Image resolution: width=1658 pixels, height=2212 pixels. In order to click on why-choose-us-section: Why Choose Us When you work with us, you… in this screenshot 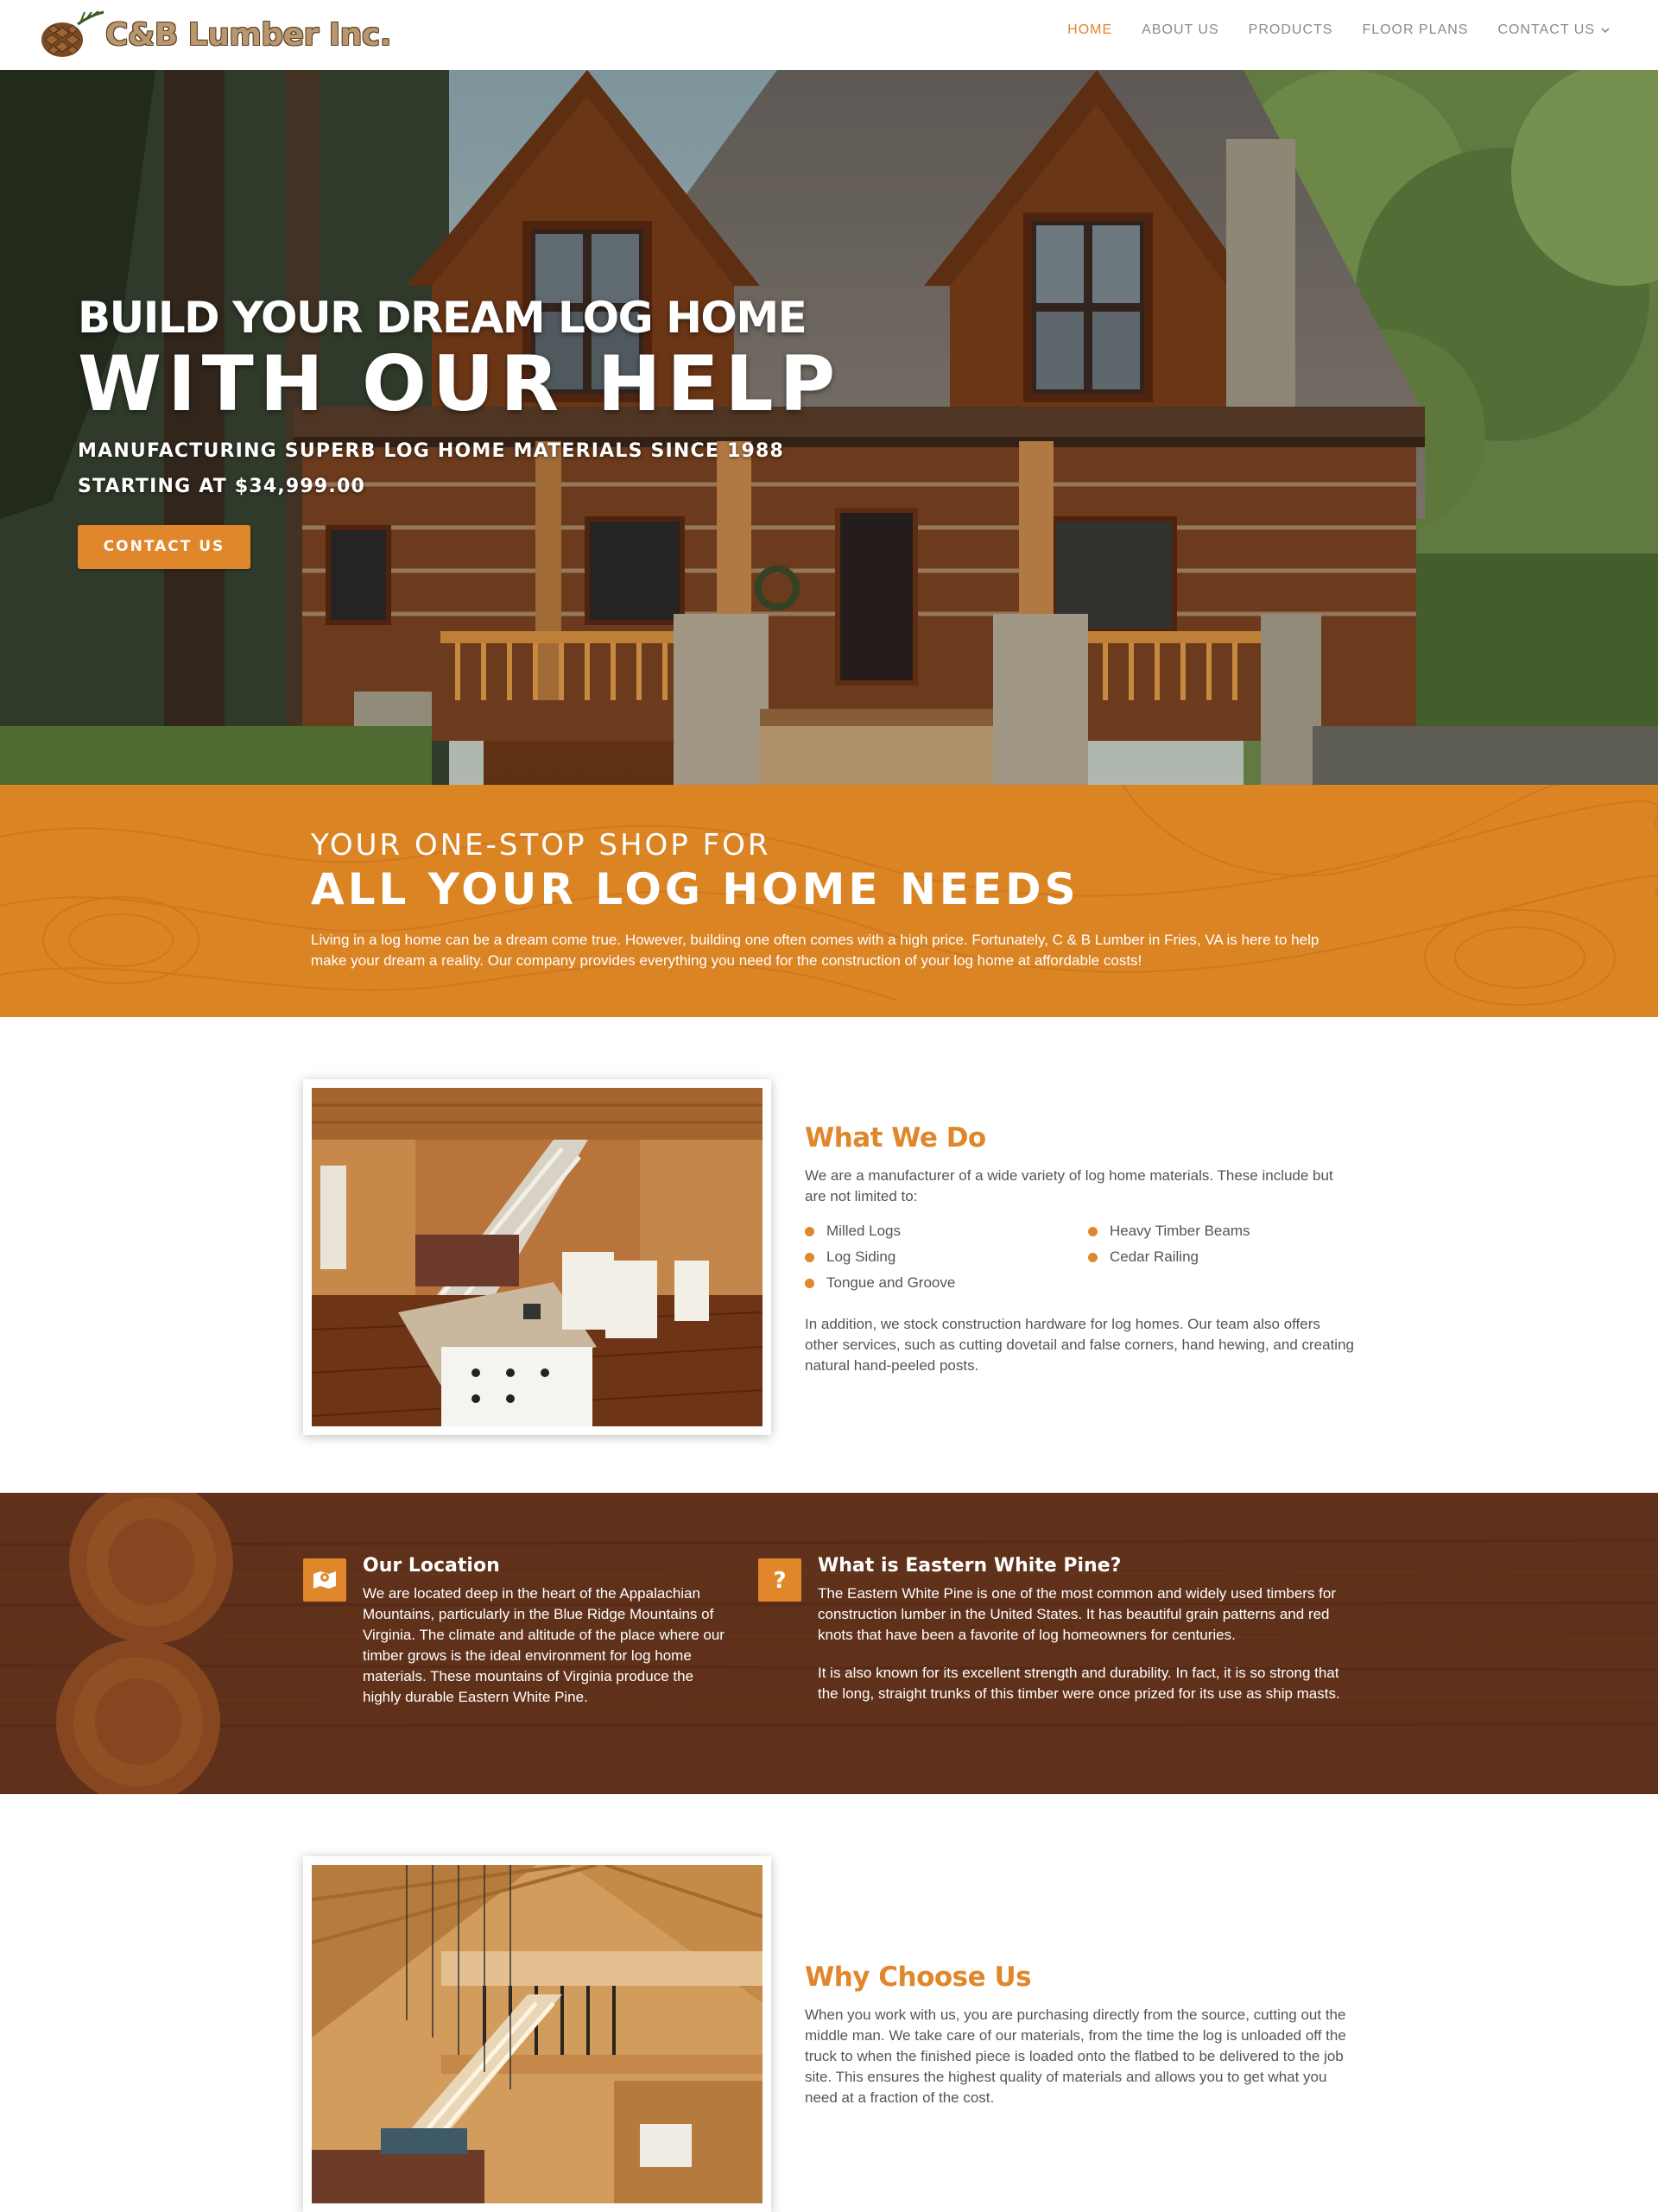, I will do `click(1081, 2035)`.